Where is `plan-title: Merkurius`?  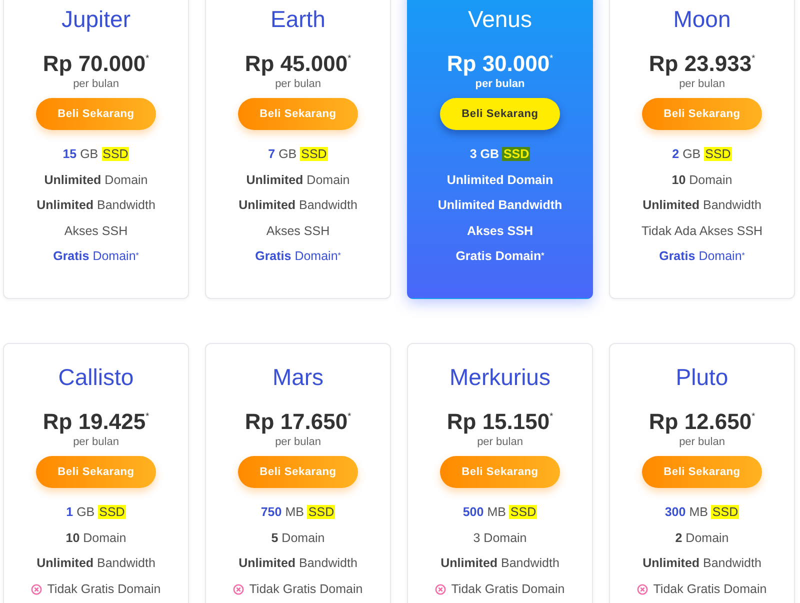 plan-title: Merkurius is located at coordinates (500, 377).